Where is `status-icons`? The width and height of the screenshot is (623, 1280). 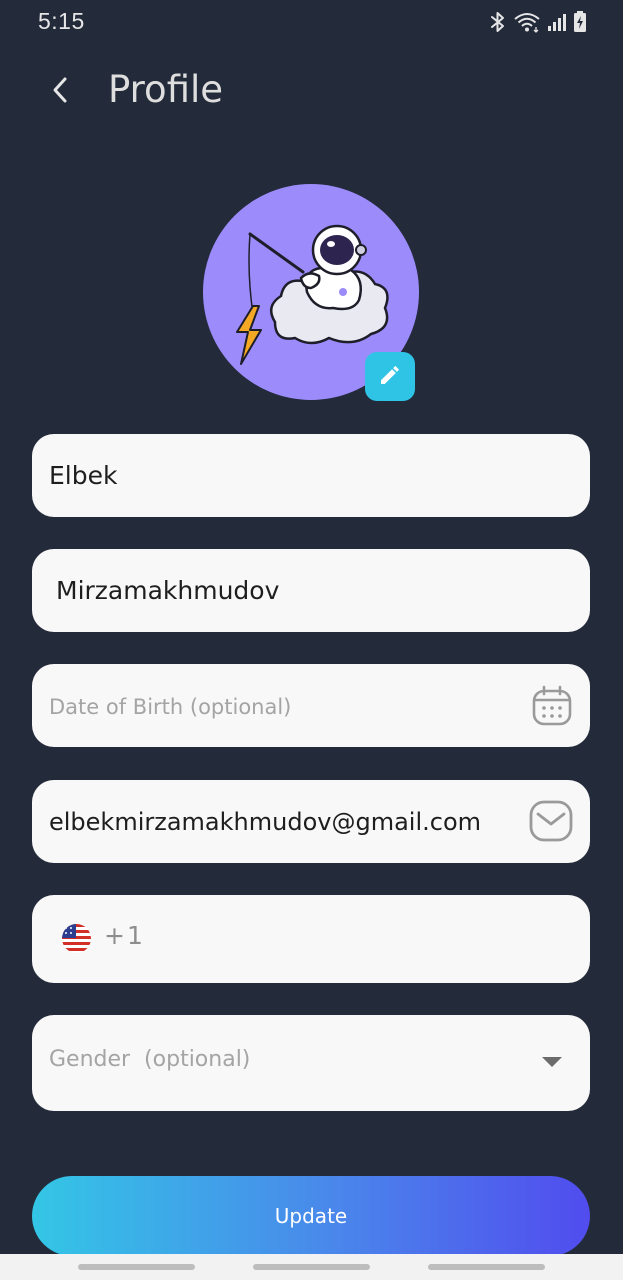 status-icons is located at coordinates (538, 22).